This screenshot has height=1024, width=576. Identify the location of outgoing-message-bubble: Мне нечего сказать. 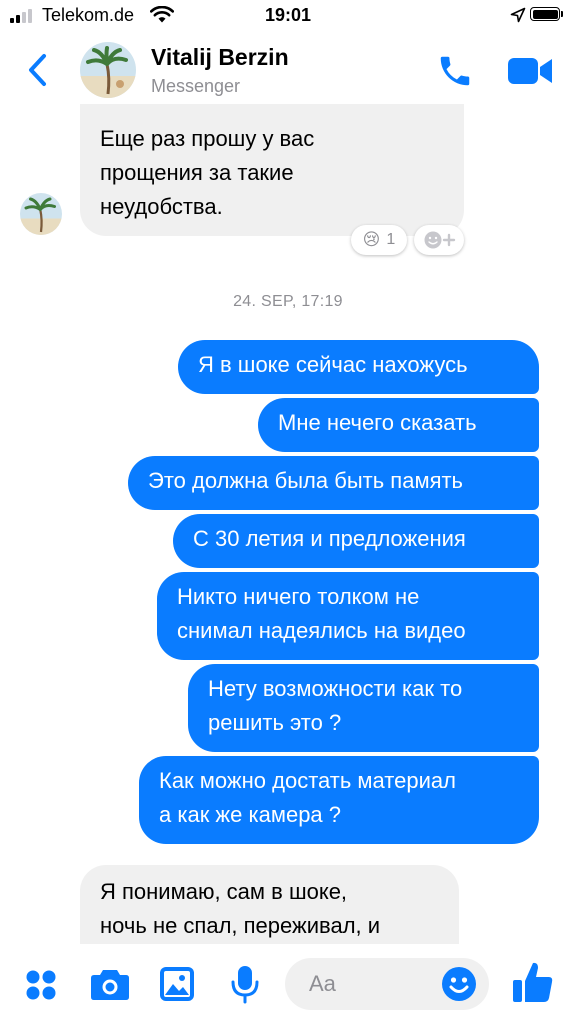
(398, 425).